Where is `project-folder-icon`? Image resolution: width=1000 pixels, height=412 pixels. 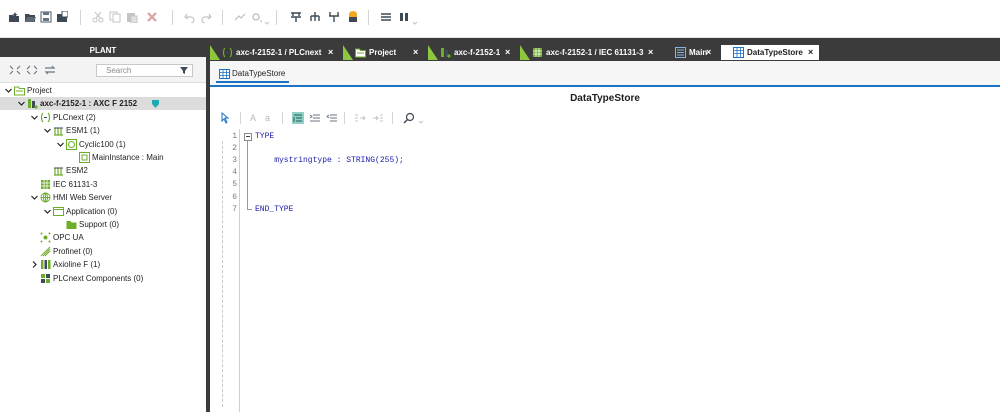 project-folder-icon is located at coordinates (19, 90).